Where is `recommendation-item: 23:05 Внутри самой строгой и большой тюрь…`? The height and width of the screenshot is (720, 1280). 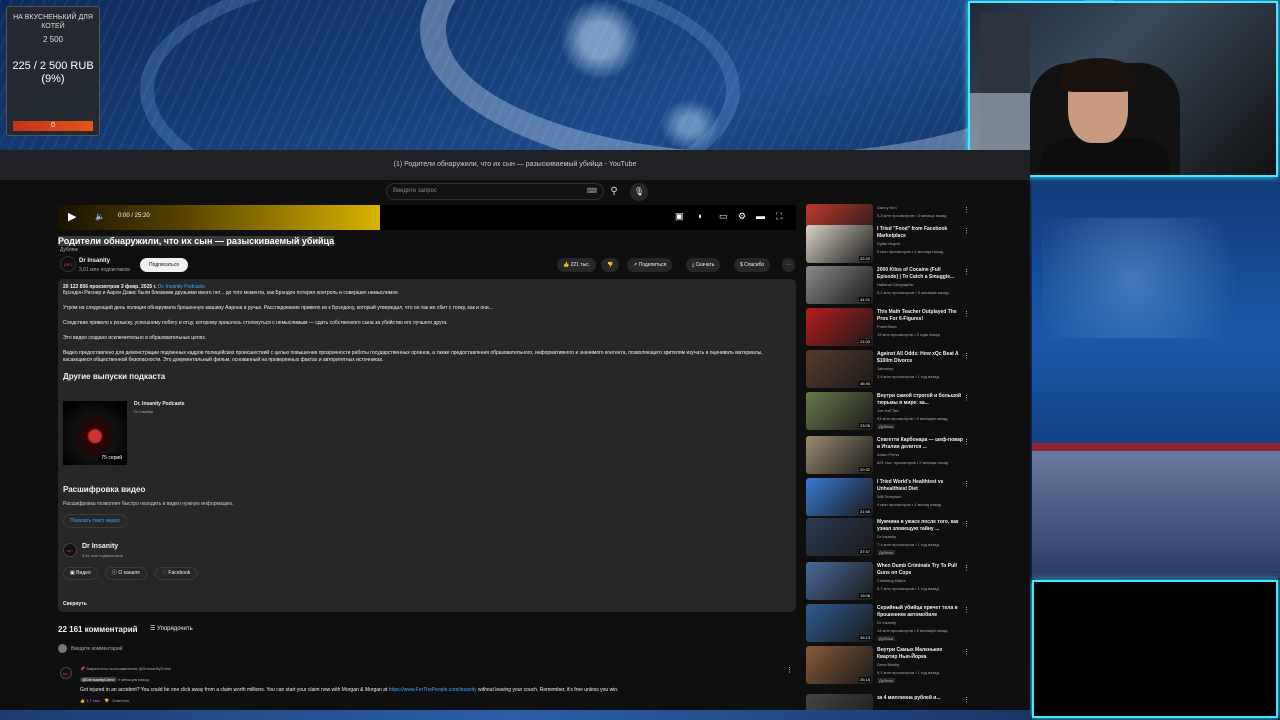
recommendation-item: 23:05 Внутри самой строгой и большой тюрь… is located at coordinates (890, 412).